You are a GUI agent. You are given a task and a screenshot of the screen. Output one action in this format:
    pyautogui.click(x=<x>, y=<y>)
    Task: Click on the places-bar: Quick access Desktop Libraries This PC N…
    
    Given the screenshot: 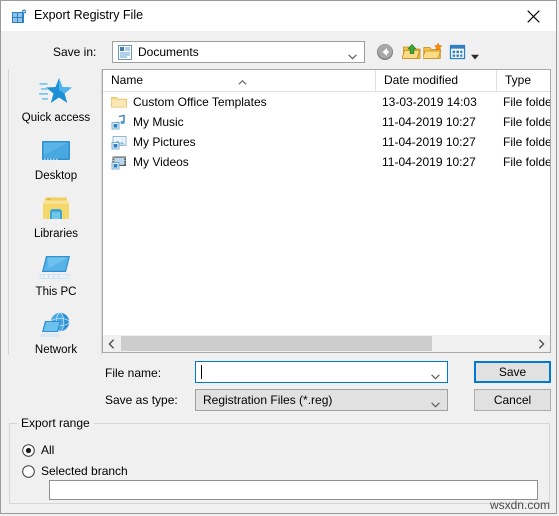 What is the action you would take?
    pyautogui.click(x=55, y=212)
    